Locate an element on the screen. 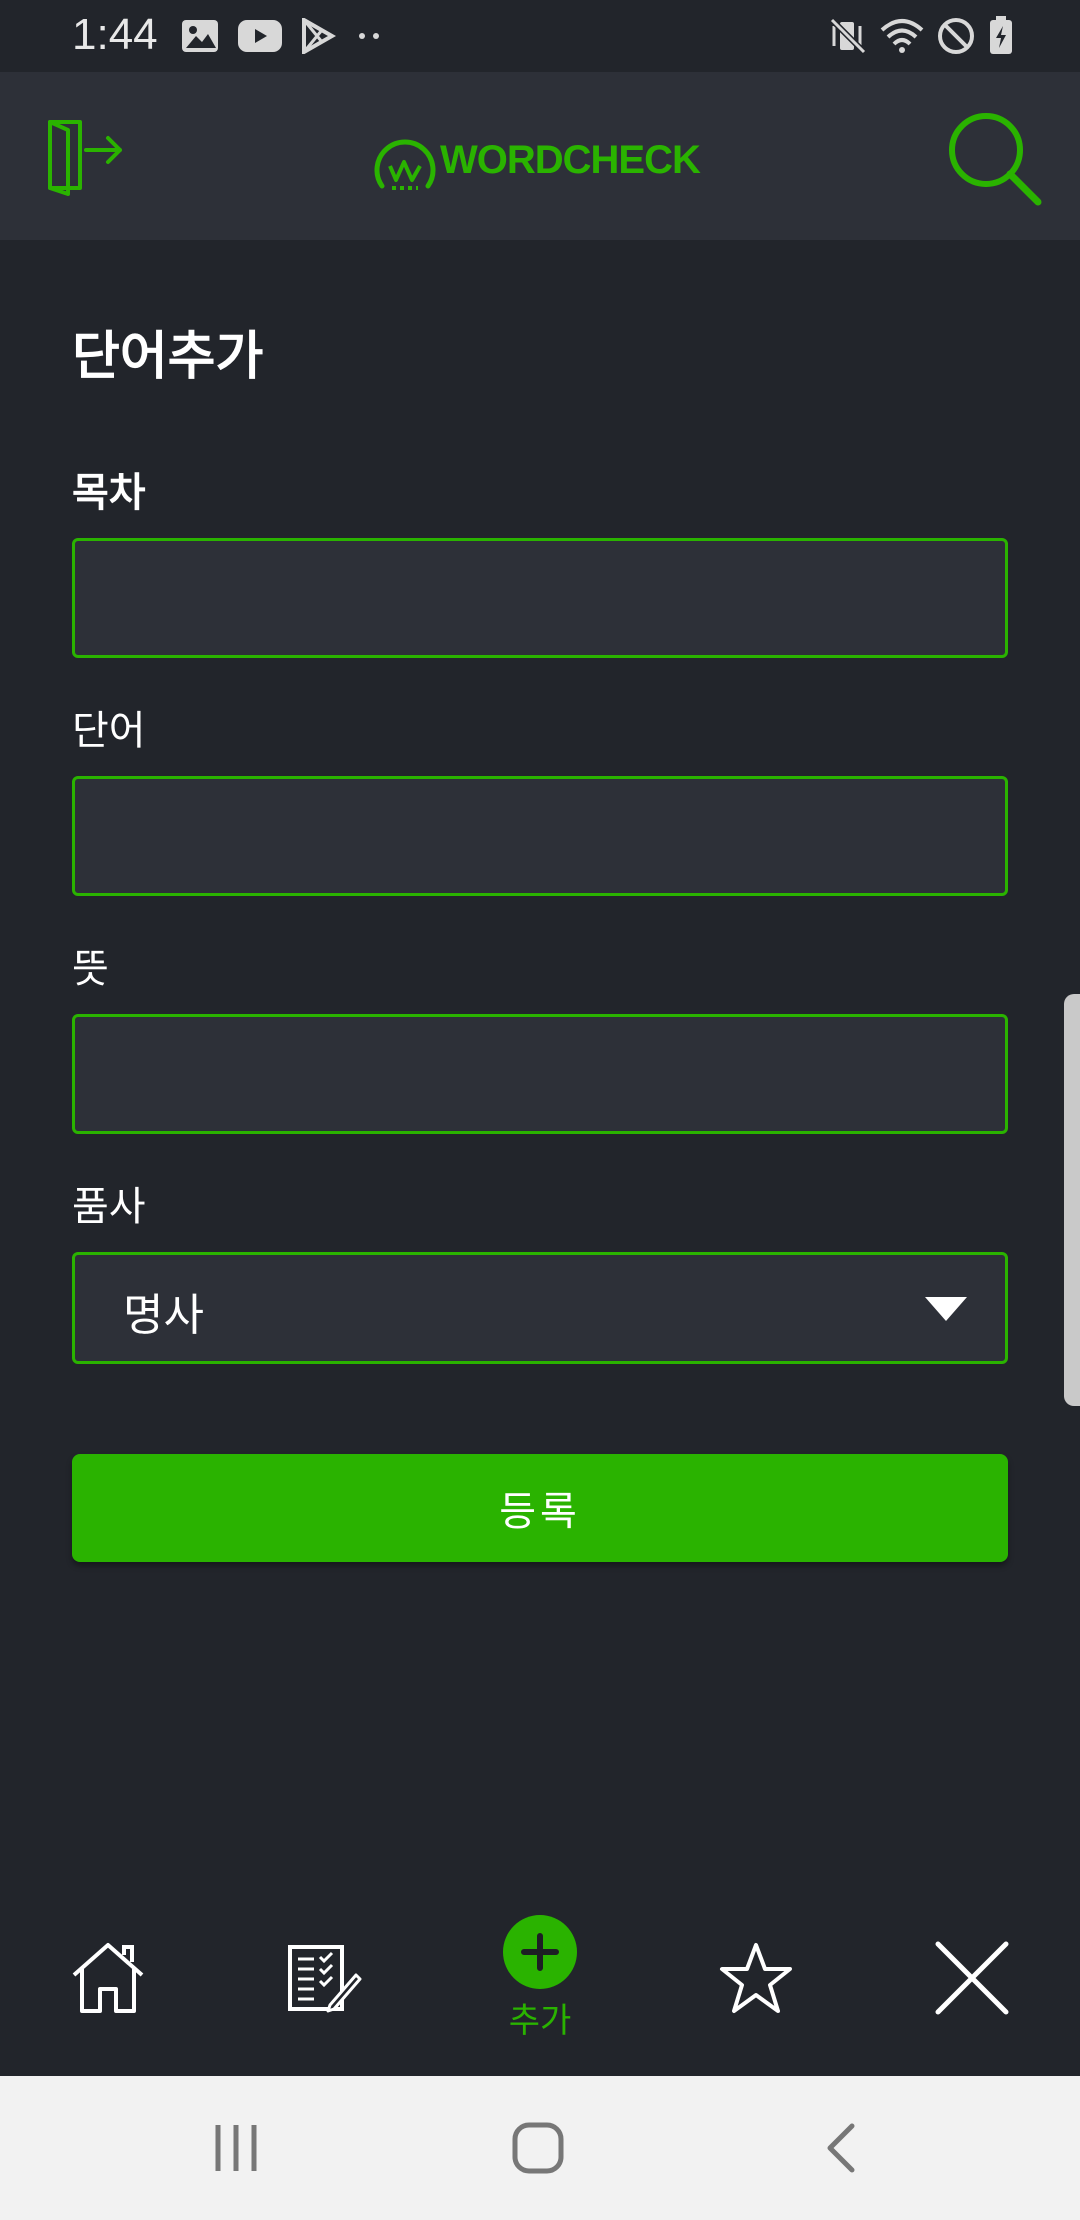 The width and height of the screenshot is (1080, 2220). add-icon is located at coordinates (540, 1951).